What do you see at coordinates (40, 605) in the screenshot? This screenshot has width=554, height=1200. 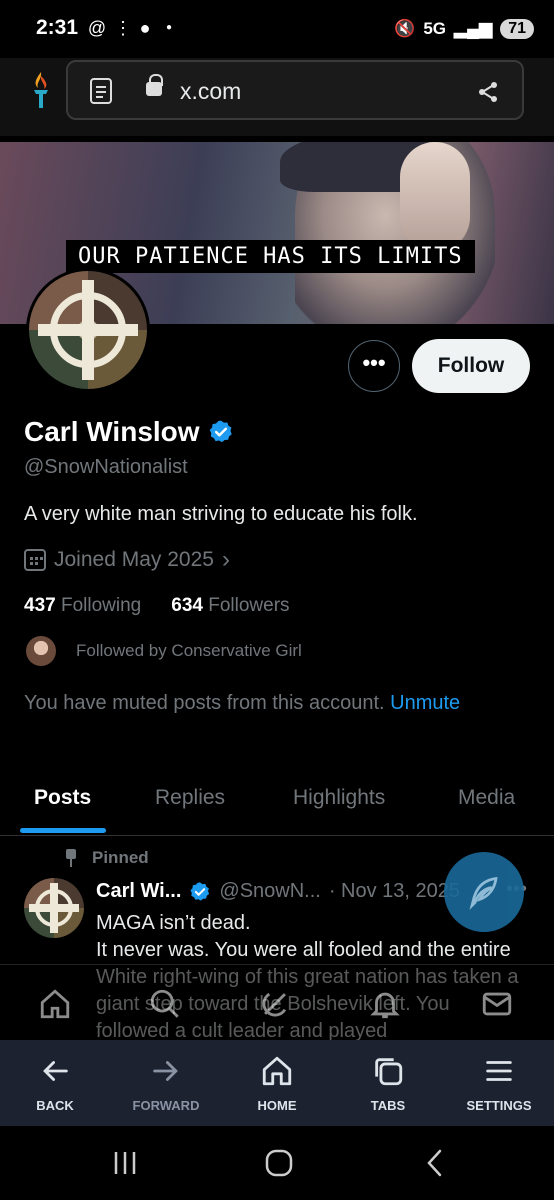 I see `following-count: 437` at bounding box center [40, 605].